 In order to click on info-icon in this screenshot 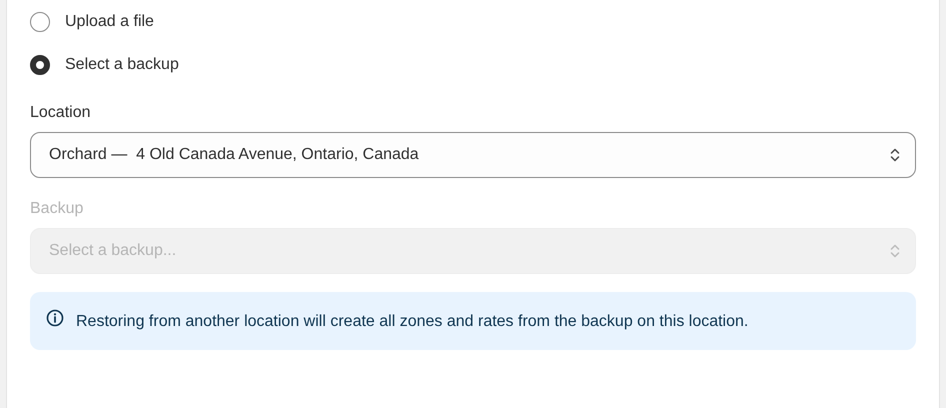, I will do `click(55, 318)`.